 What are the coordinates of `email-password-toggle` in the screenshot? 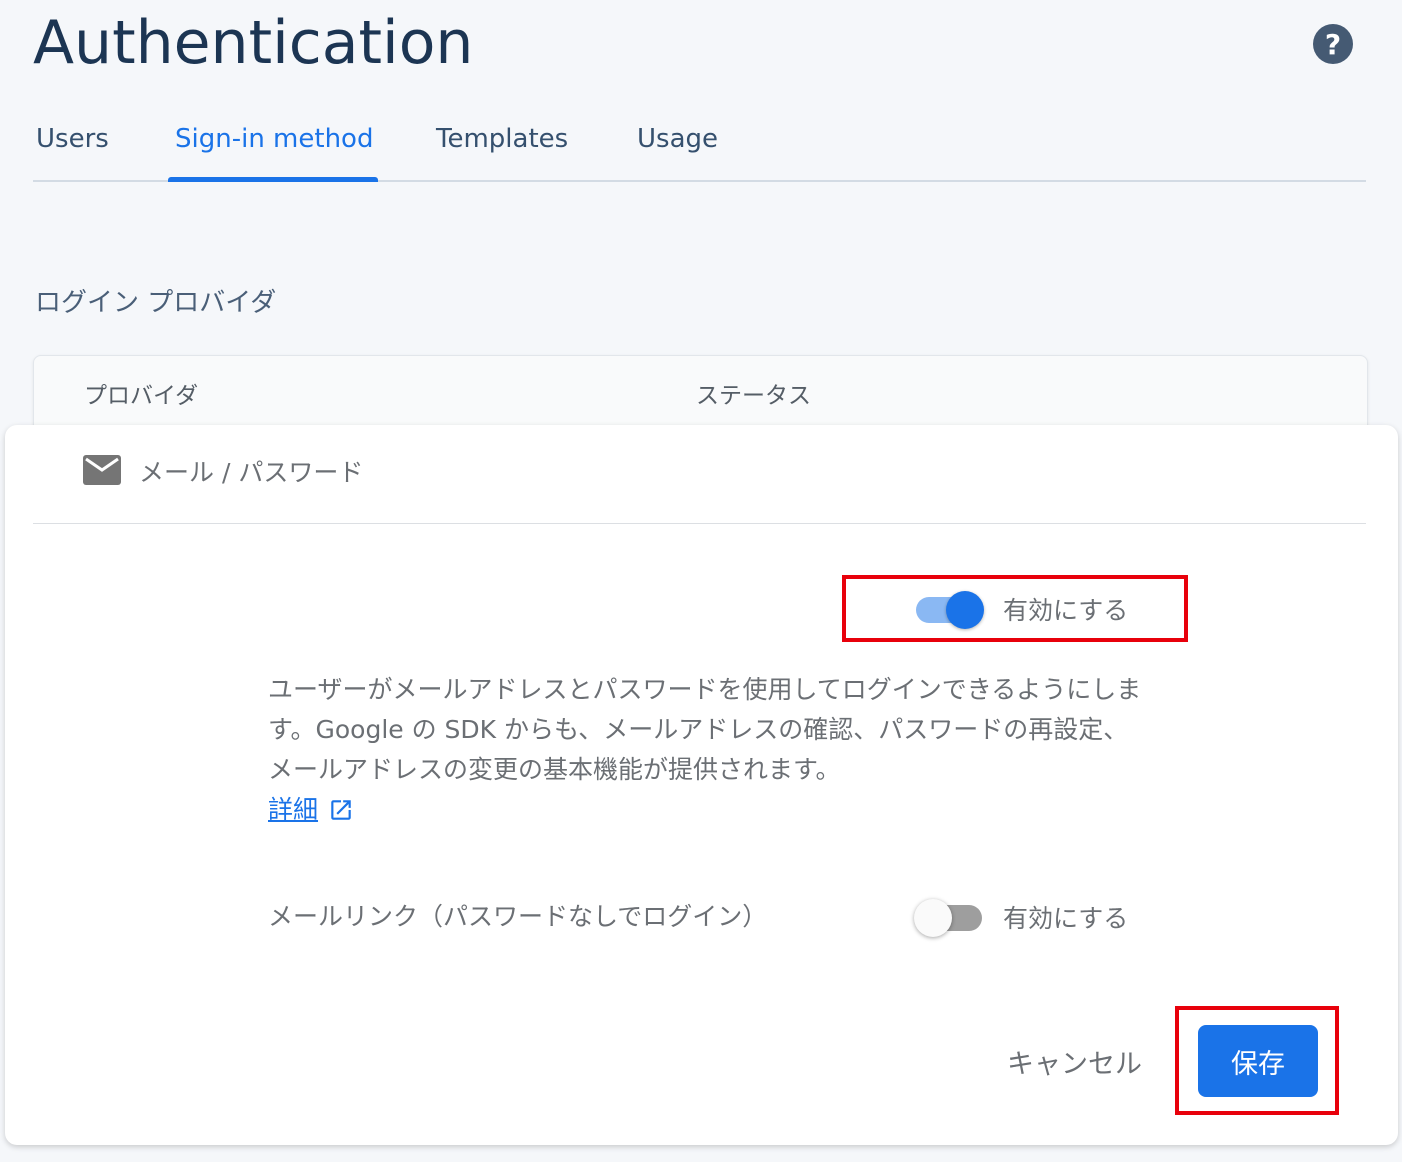 It's located at (949, 608).